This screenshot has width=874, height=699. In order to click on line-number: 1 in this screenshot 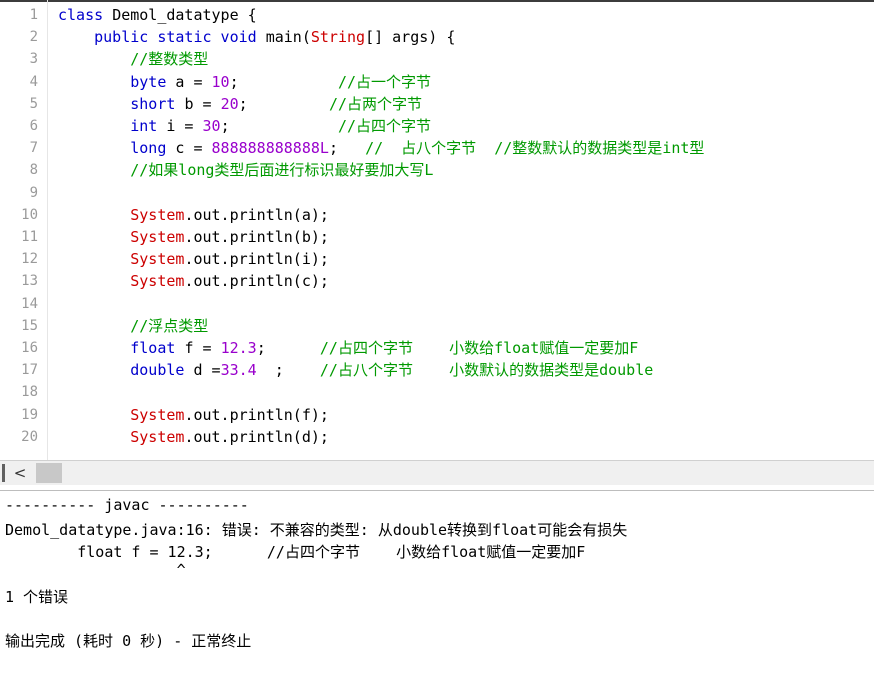, I will do `click(33, 15)`.